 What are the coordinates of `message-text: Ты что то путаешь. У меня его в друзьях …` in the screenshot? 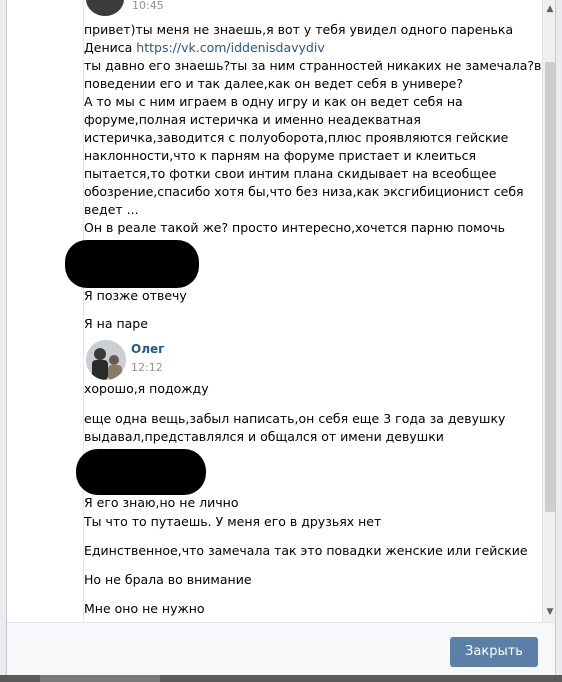 It's located at (233, 521).